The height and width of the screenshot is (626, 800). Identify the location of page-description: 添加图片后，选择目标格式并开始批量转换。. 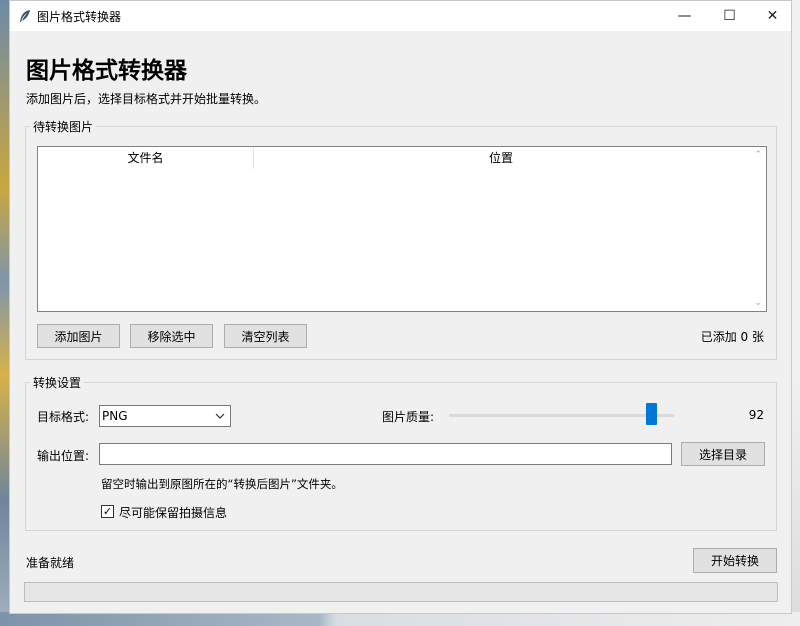
(146, 99).